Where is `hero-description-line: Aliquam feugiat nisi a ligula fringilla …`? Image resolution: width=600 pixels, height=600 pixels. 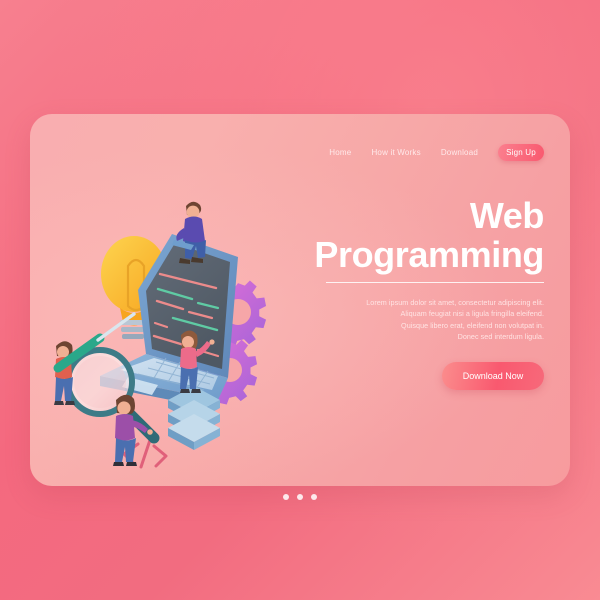 hero-description-line: Aliquam feugiat nisi a ligula fringilla … is located at coordinates (472, 314).